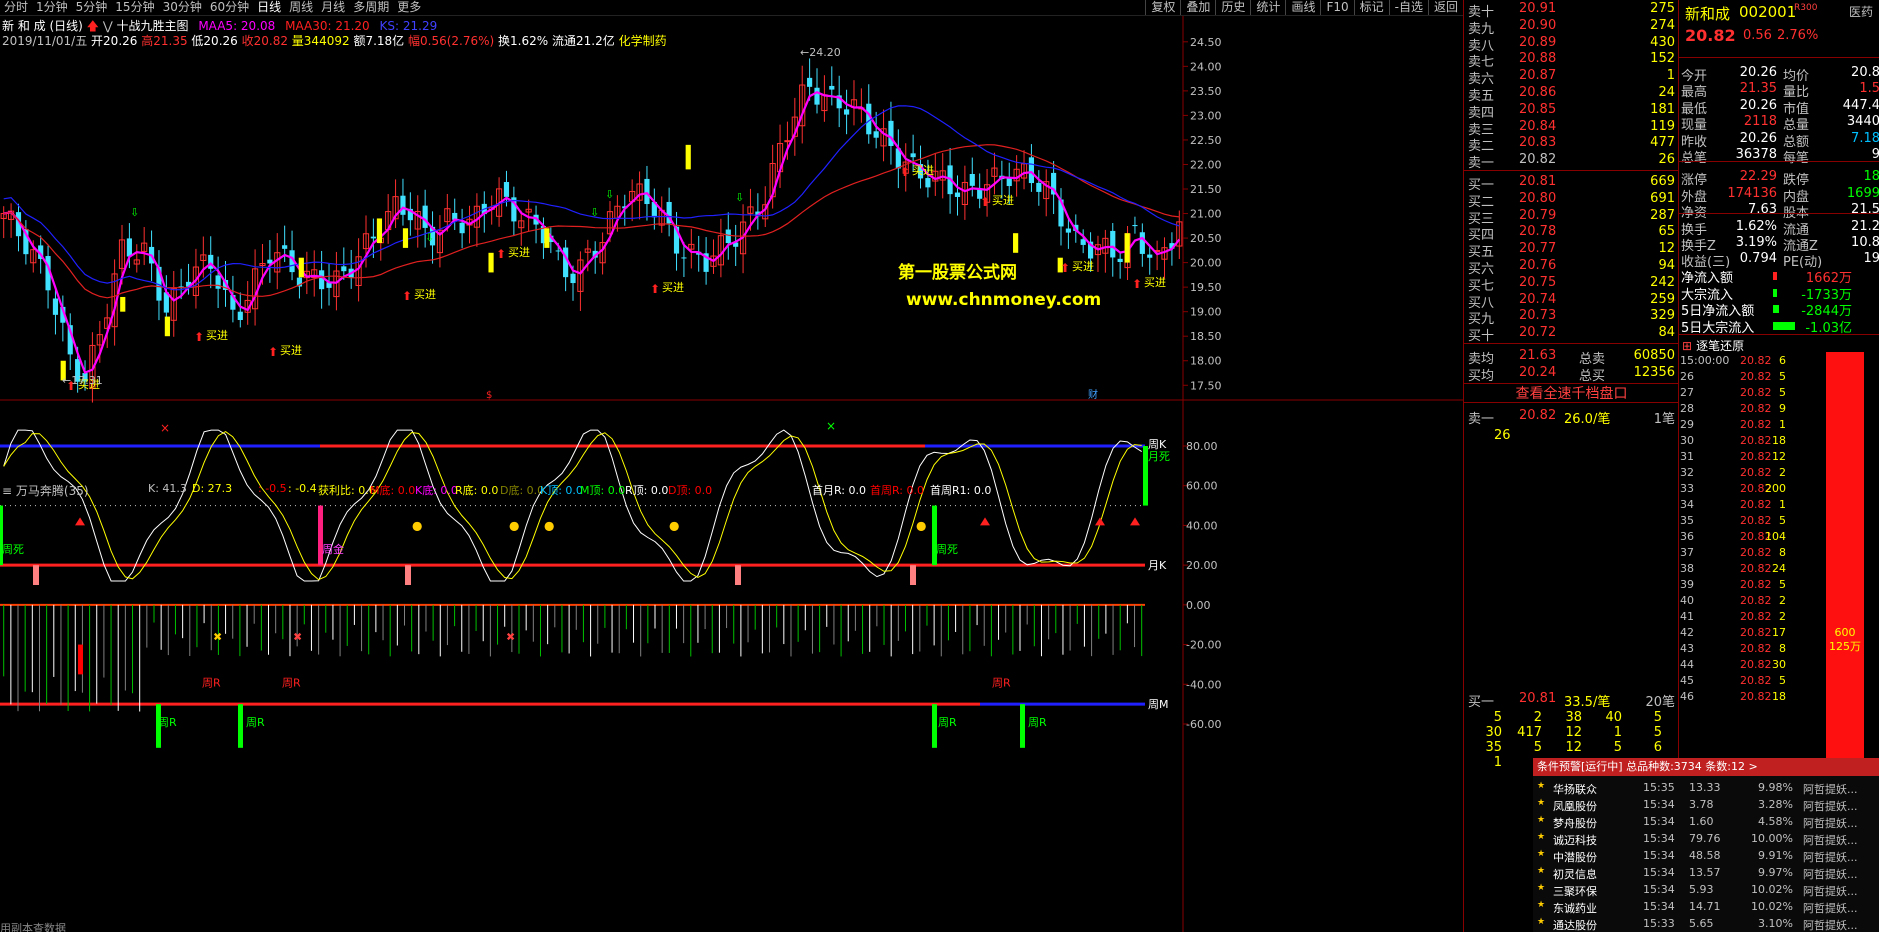  What do you see at coordinates (92, 7) in the screenshot?
I see `period-tab-2: 5分钟` at bounding box center [92, 7].